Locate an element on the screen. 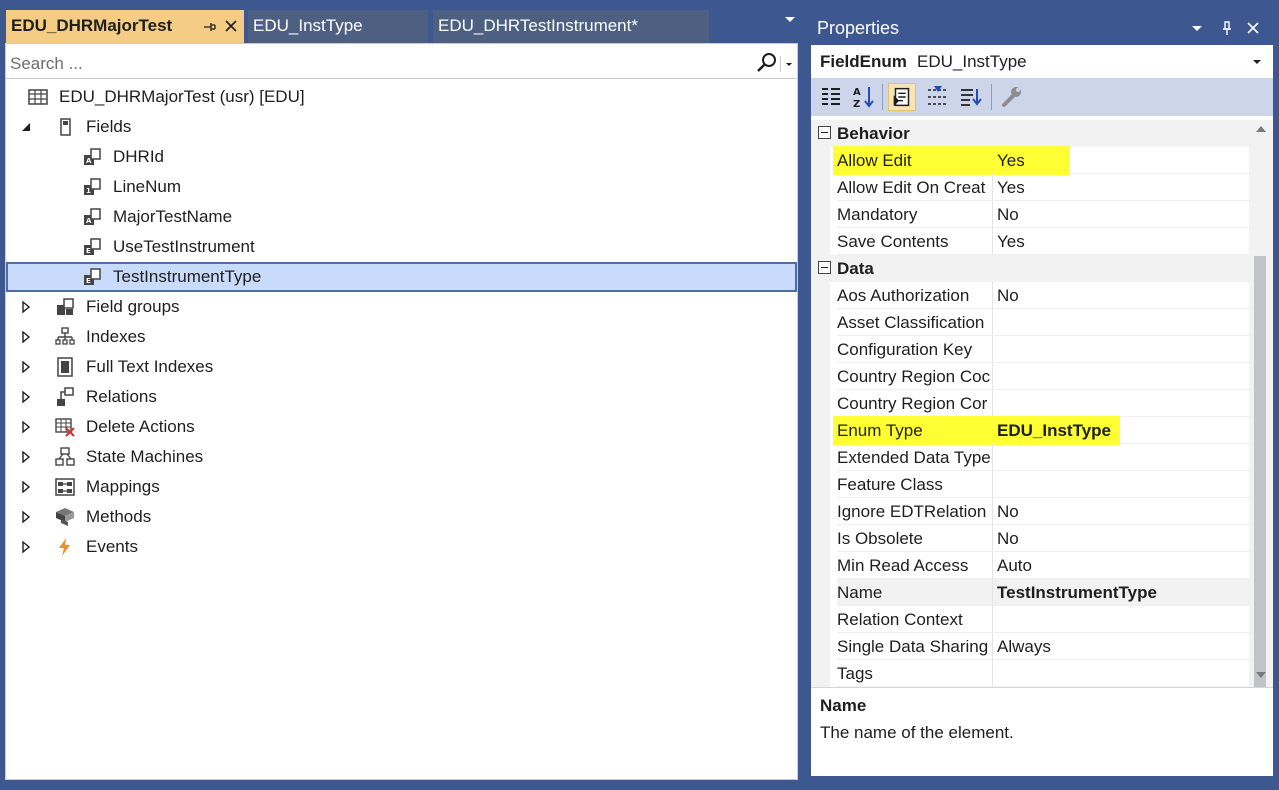 This screenshot has width=1279, height=790. property-row: Allow Edit On Creat Yes is located at coordinates (1030, 187).